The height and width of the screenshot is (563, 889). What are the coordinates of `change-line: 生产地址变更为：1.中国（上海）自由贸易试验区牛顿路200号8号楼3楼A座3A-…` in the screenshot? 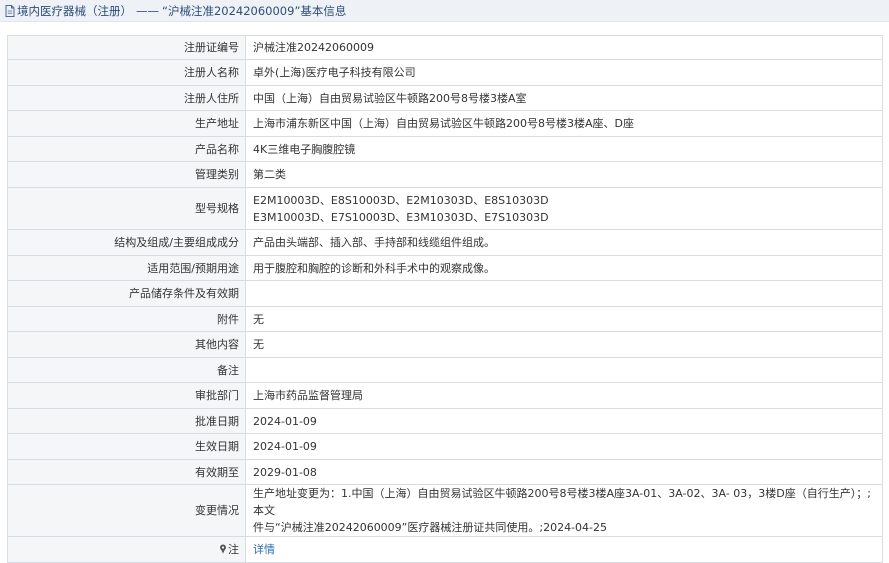 It's located at (562, 502).